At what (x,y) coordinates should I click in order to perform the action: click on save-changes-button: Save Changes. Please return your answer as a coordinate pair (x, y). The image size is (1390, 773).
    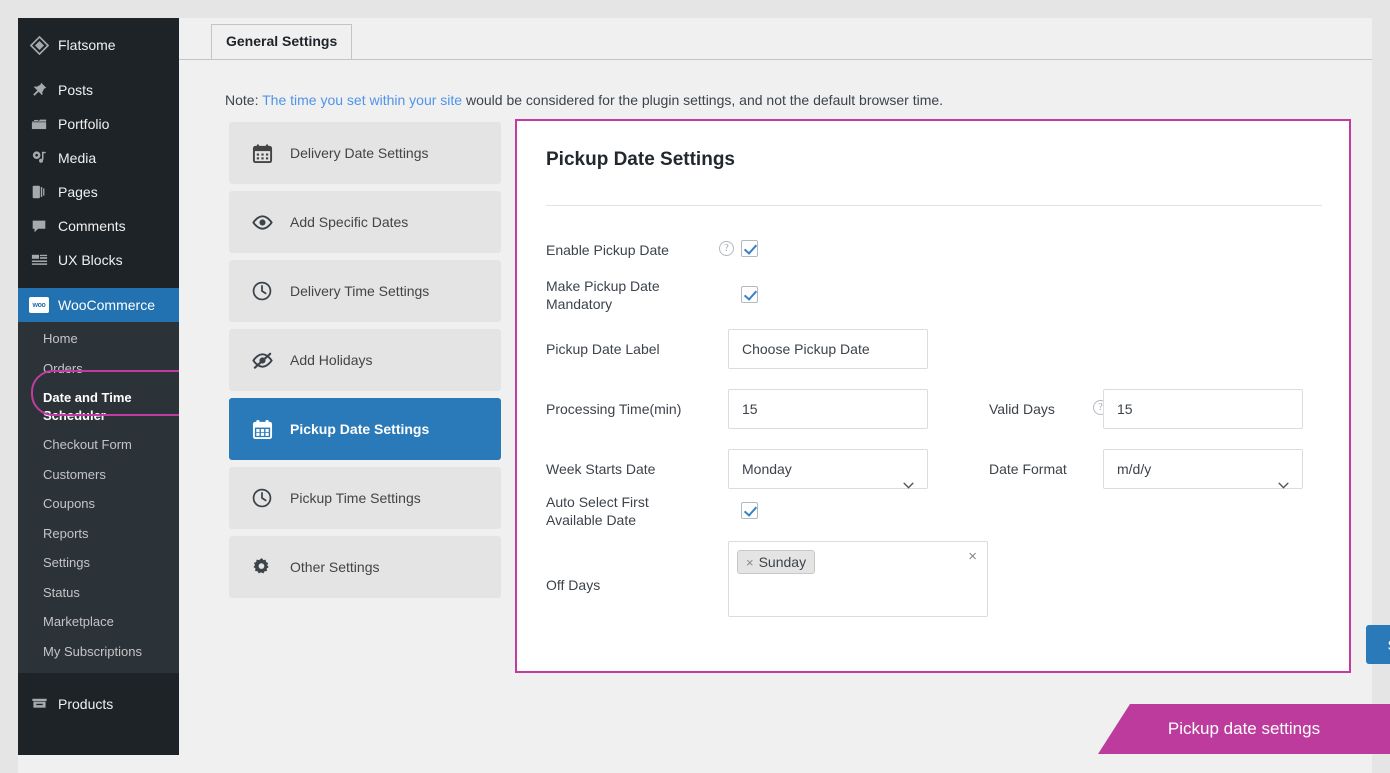
    Looking at the image, I should click on (1378, 644).